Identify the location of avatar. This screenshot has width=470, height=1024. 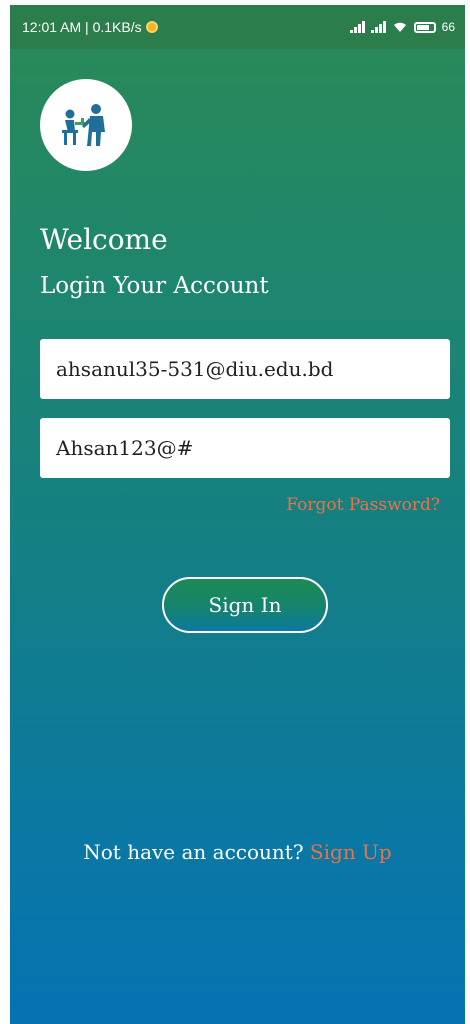
(86, 125).